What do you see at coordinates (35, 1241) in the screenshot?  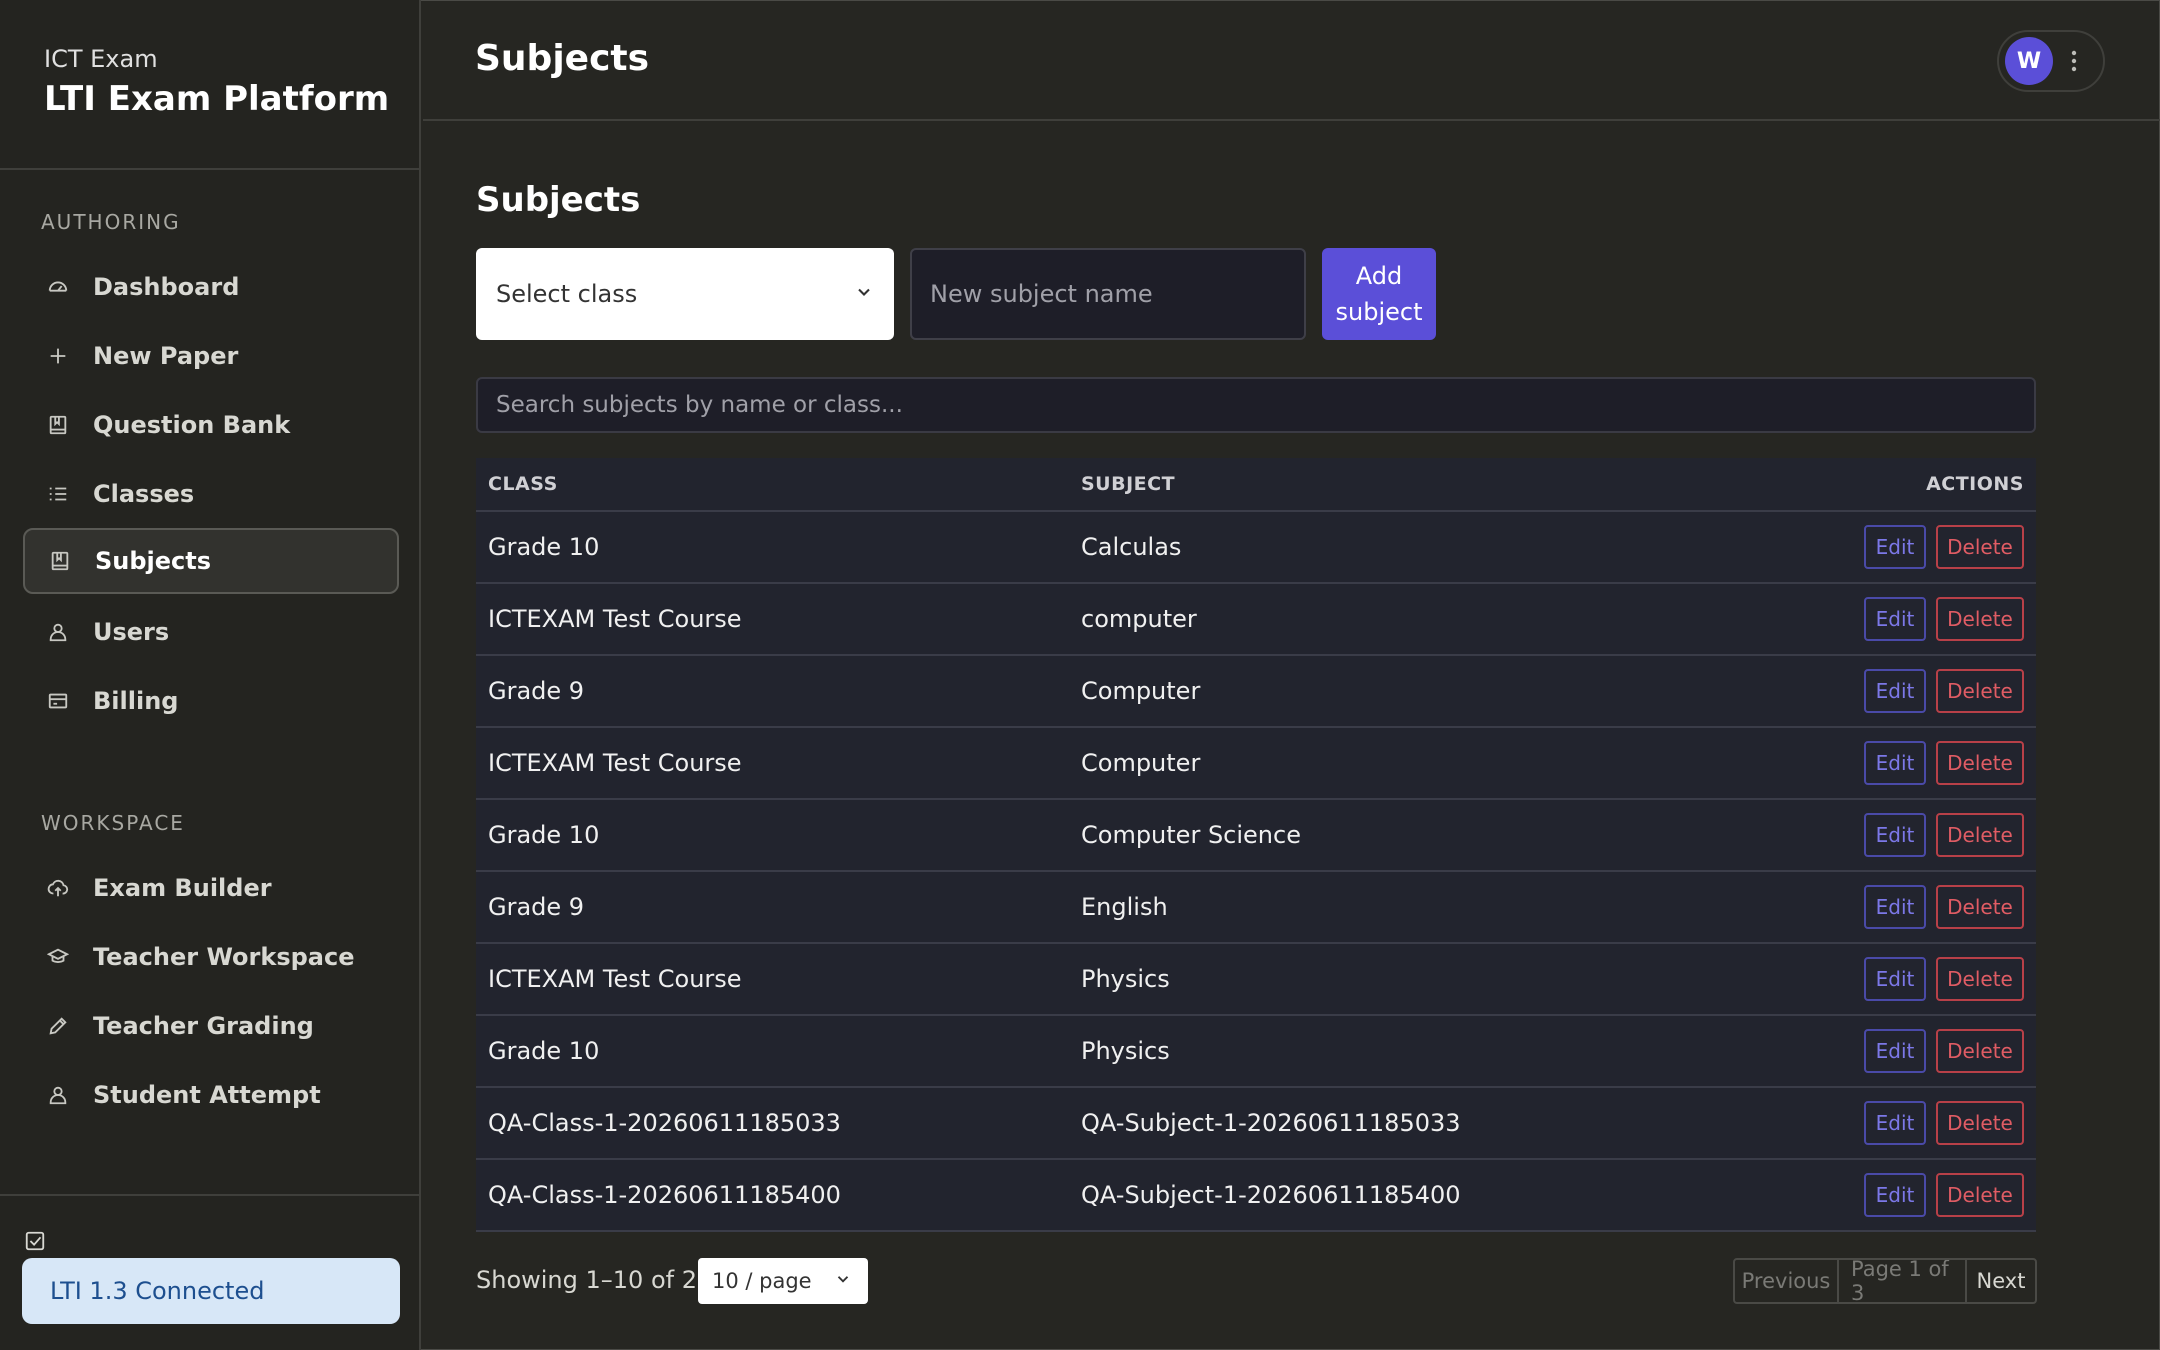 I see `checkbox-icon` at bounding box center [35, 1241].